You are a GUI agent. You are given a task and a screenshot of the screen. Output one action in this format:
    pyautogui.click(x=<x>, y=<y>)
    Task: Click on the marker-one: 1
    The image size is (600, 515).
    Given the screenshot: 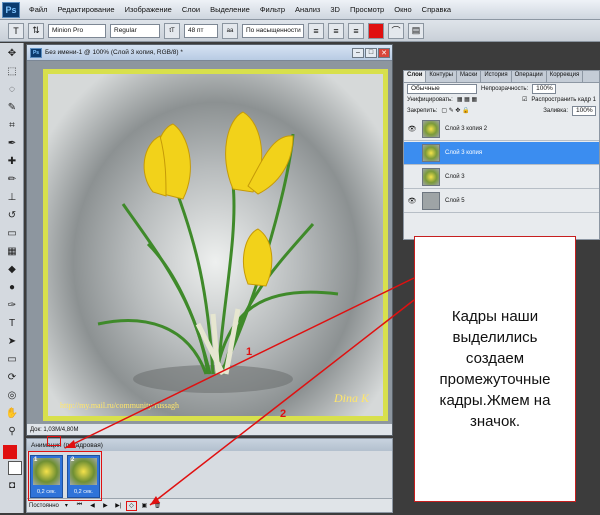 What is the action you would take?
    pyautogui.click(x=249, y=352)
    